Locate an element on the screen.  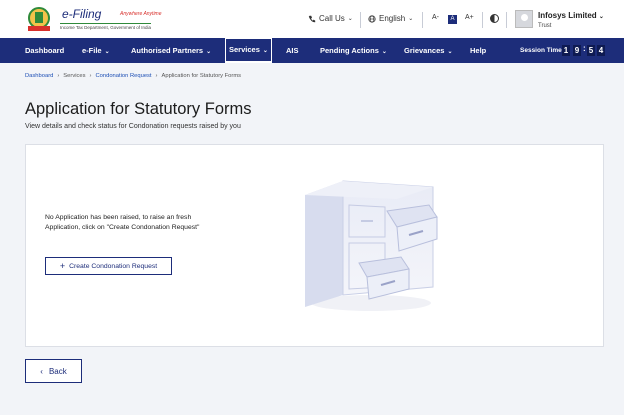
session-colon: : is located at coordinates (584, 48).